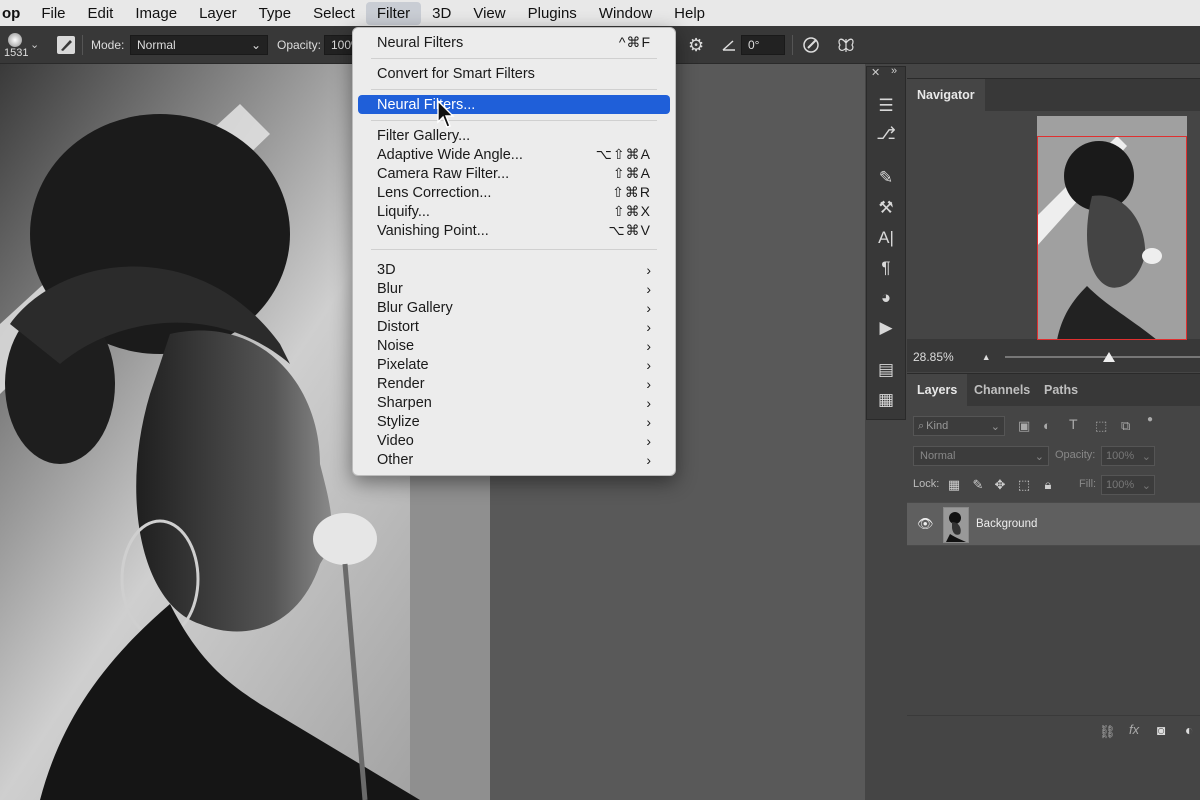 The height and width of the screenshot is (800, 1200). I want to click on symmetry-button, so click(846, 45).